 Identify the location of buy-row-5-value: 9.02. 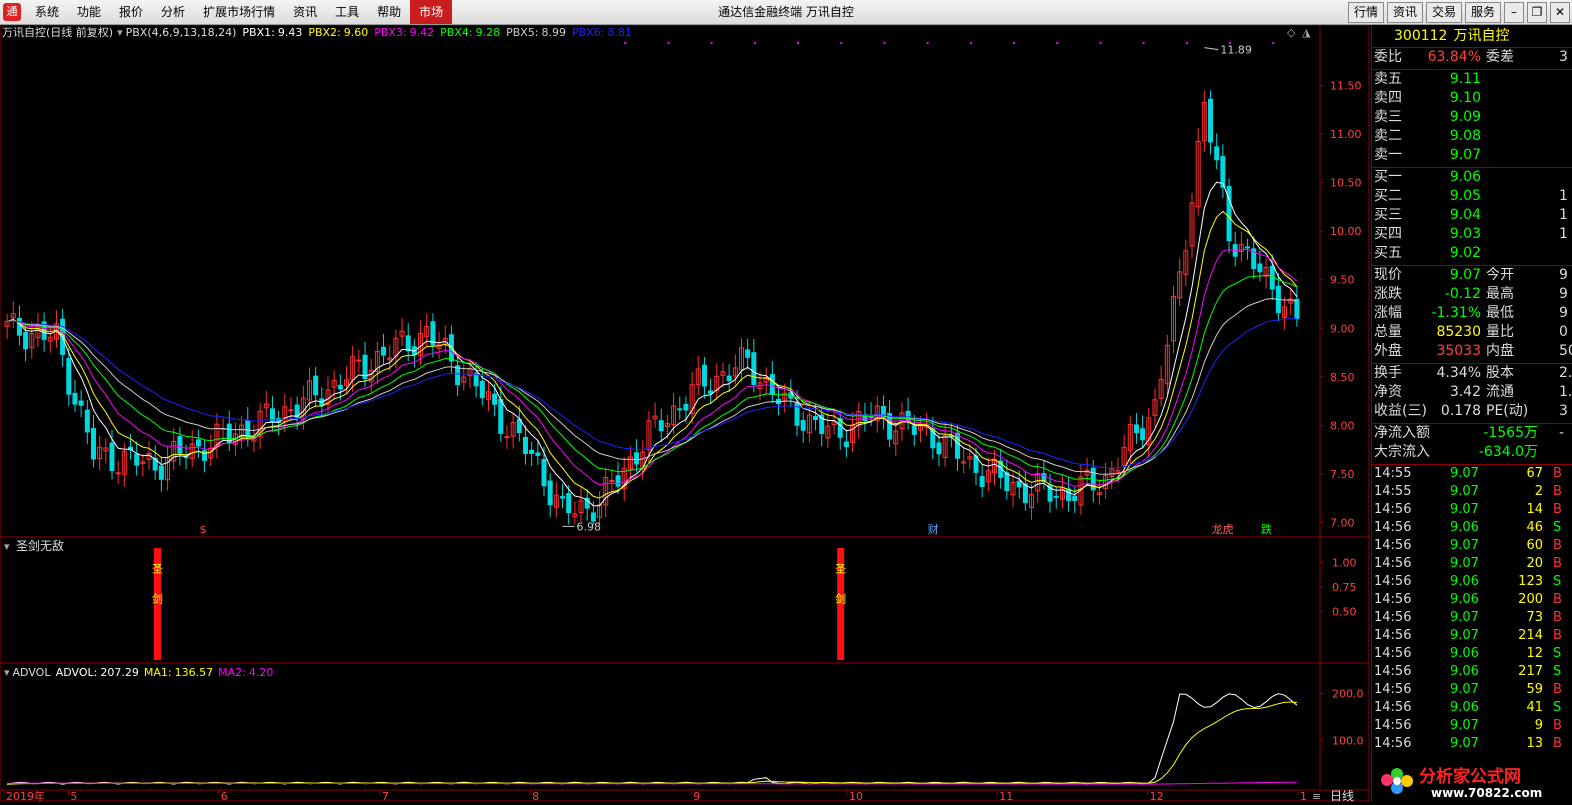
(1465, 253).